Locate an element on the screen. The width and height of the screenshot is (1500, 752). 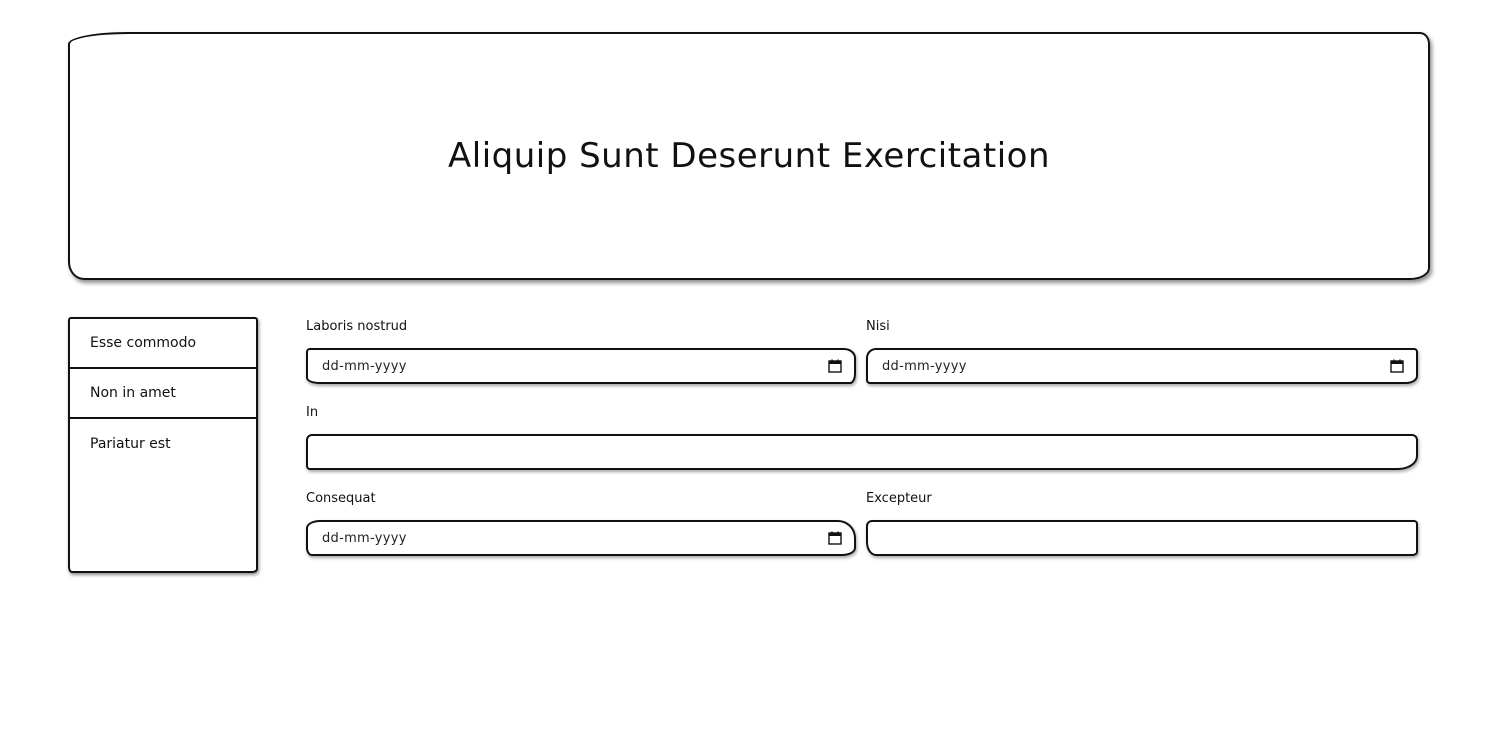
sidebar-item-non-in-amet: Non in amet is located at coordinates (163, 394).